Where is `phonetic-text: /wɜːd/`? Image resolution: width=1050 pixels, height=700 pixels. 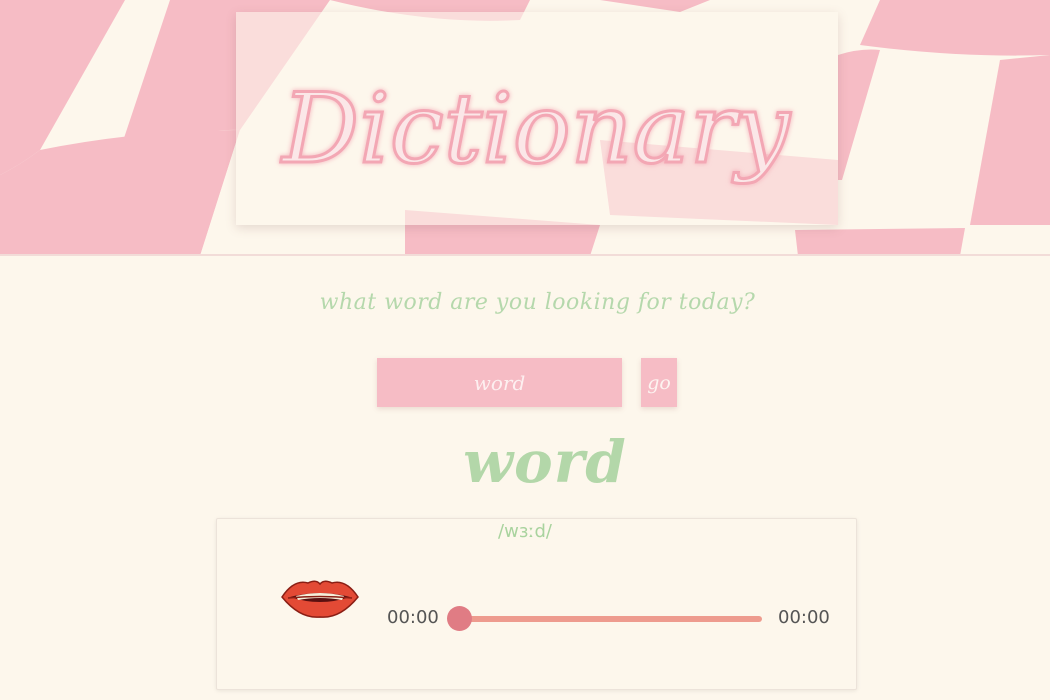
phonetic-text: /wɜːd/ is located at coordinates (525, 531).